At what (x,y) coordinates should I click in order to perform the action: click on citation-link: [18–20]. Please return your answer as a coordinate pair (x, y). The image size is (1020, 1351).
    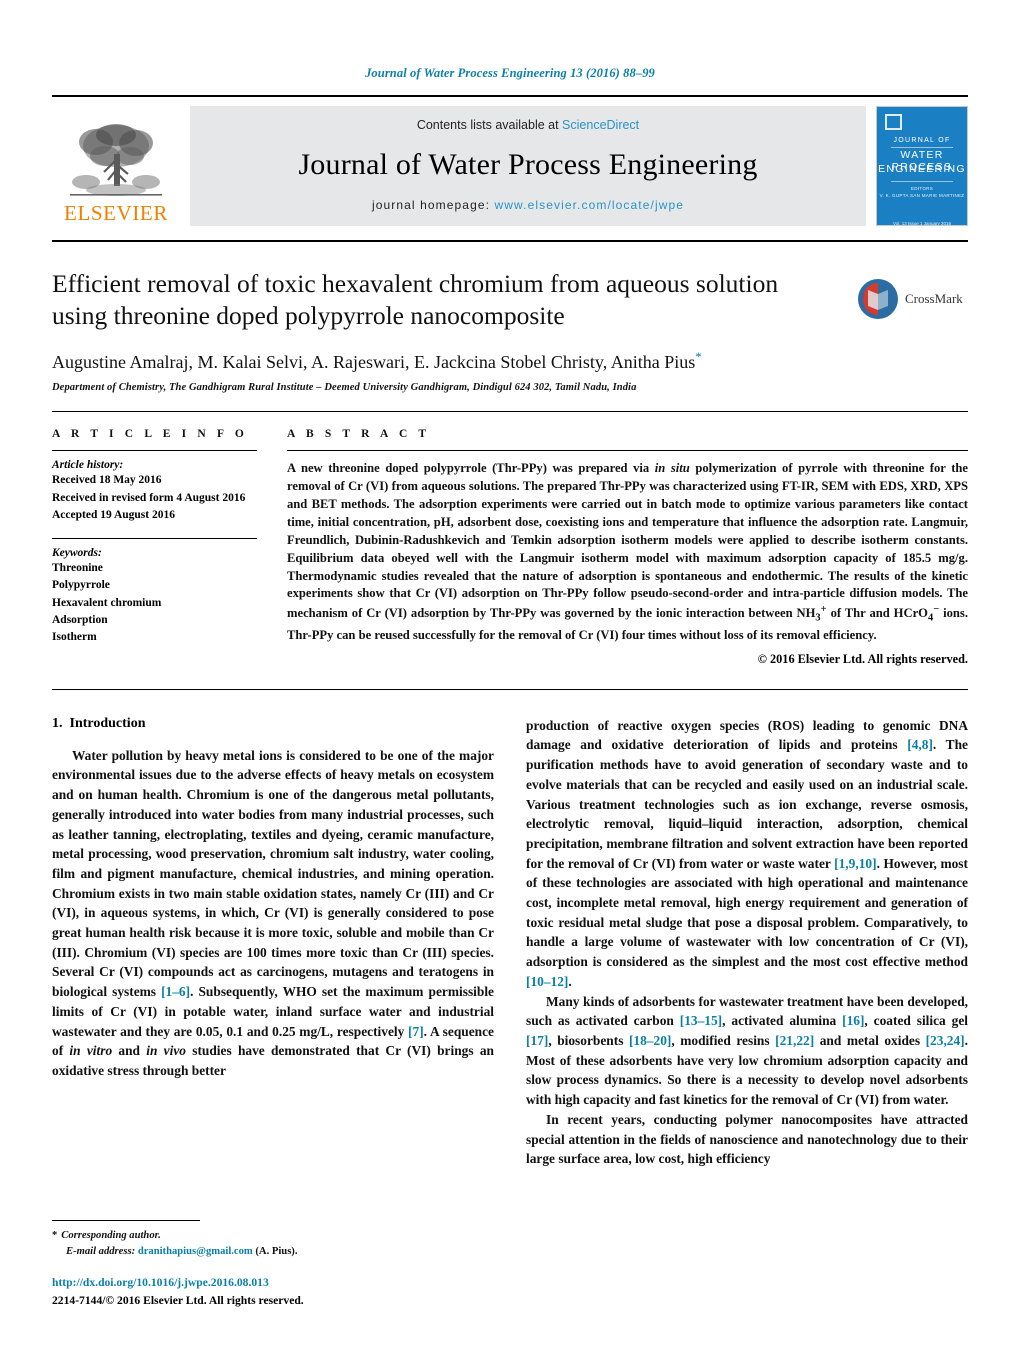
    Looking at the image, I should click on (650, 1040).